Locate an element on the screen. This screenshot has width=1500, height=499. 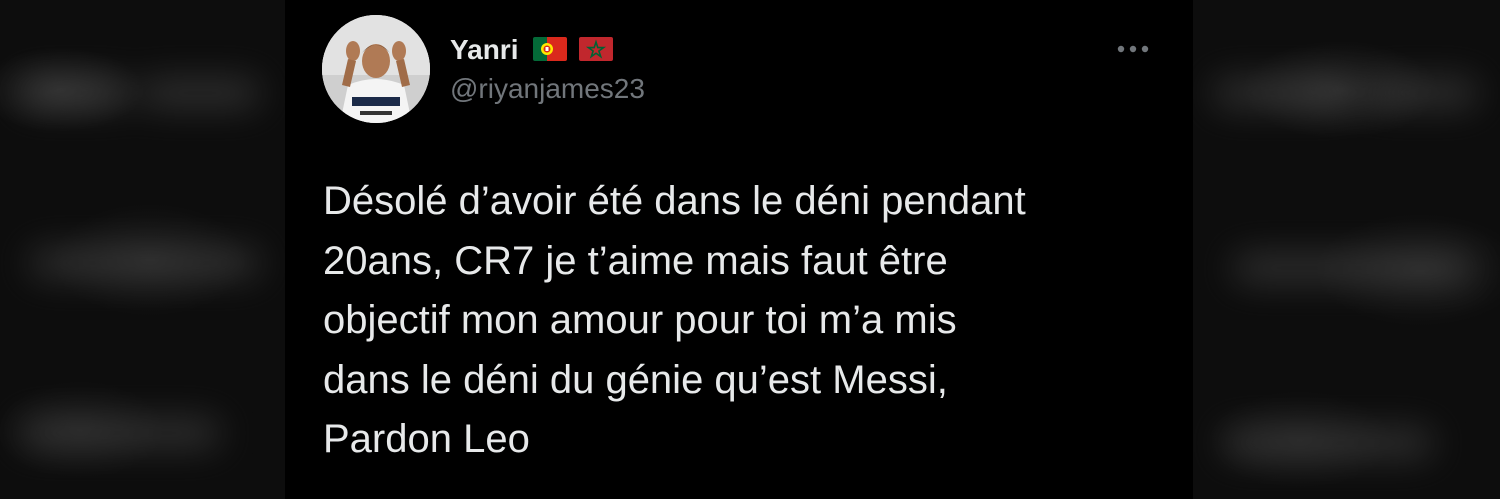
flag-emojis is located at coordinates (573, 49).